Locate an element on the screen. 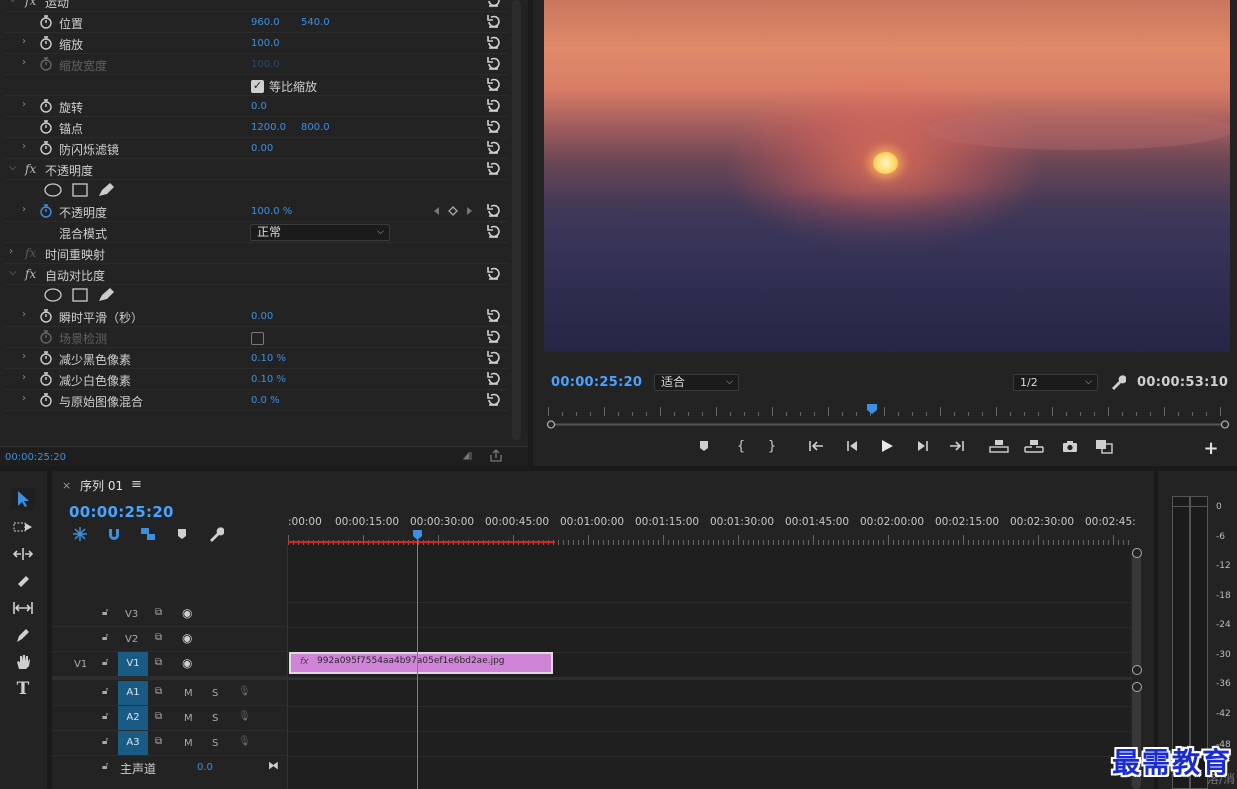 This screenshot has height=789, width=1237. pen-tool is located at coordinates (23, 635).